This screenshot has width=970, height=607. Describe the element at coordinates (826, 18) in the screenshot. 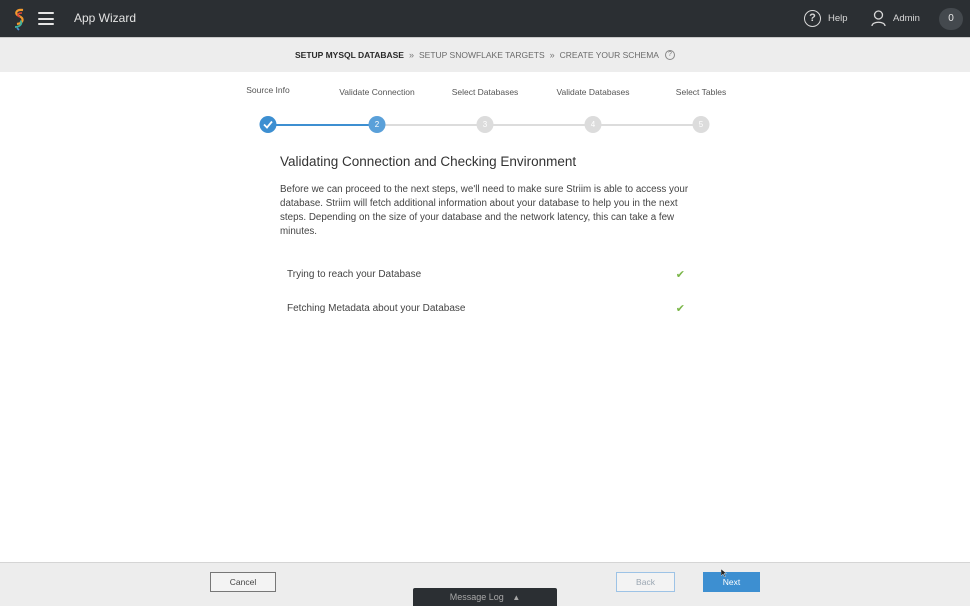

I see `help-button: ? Help` at that location.